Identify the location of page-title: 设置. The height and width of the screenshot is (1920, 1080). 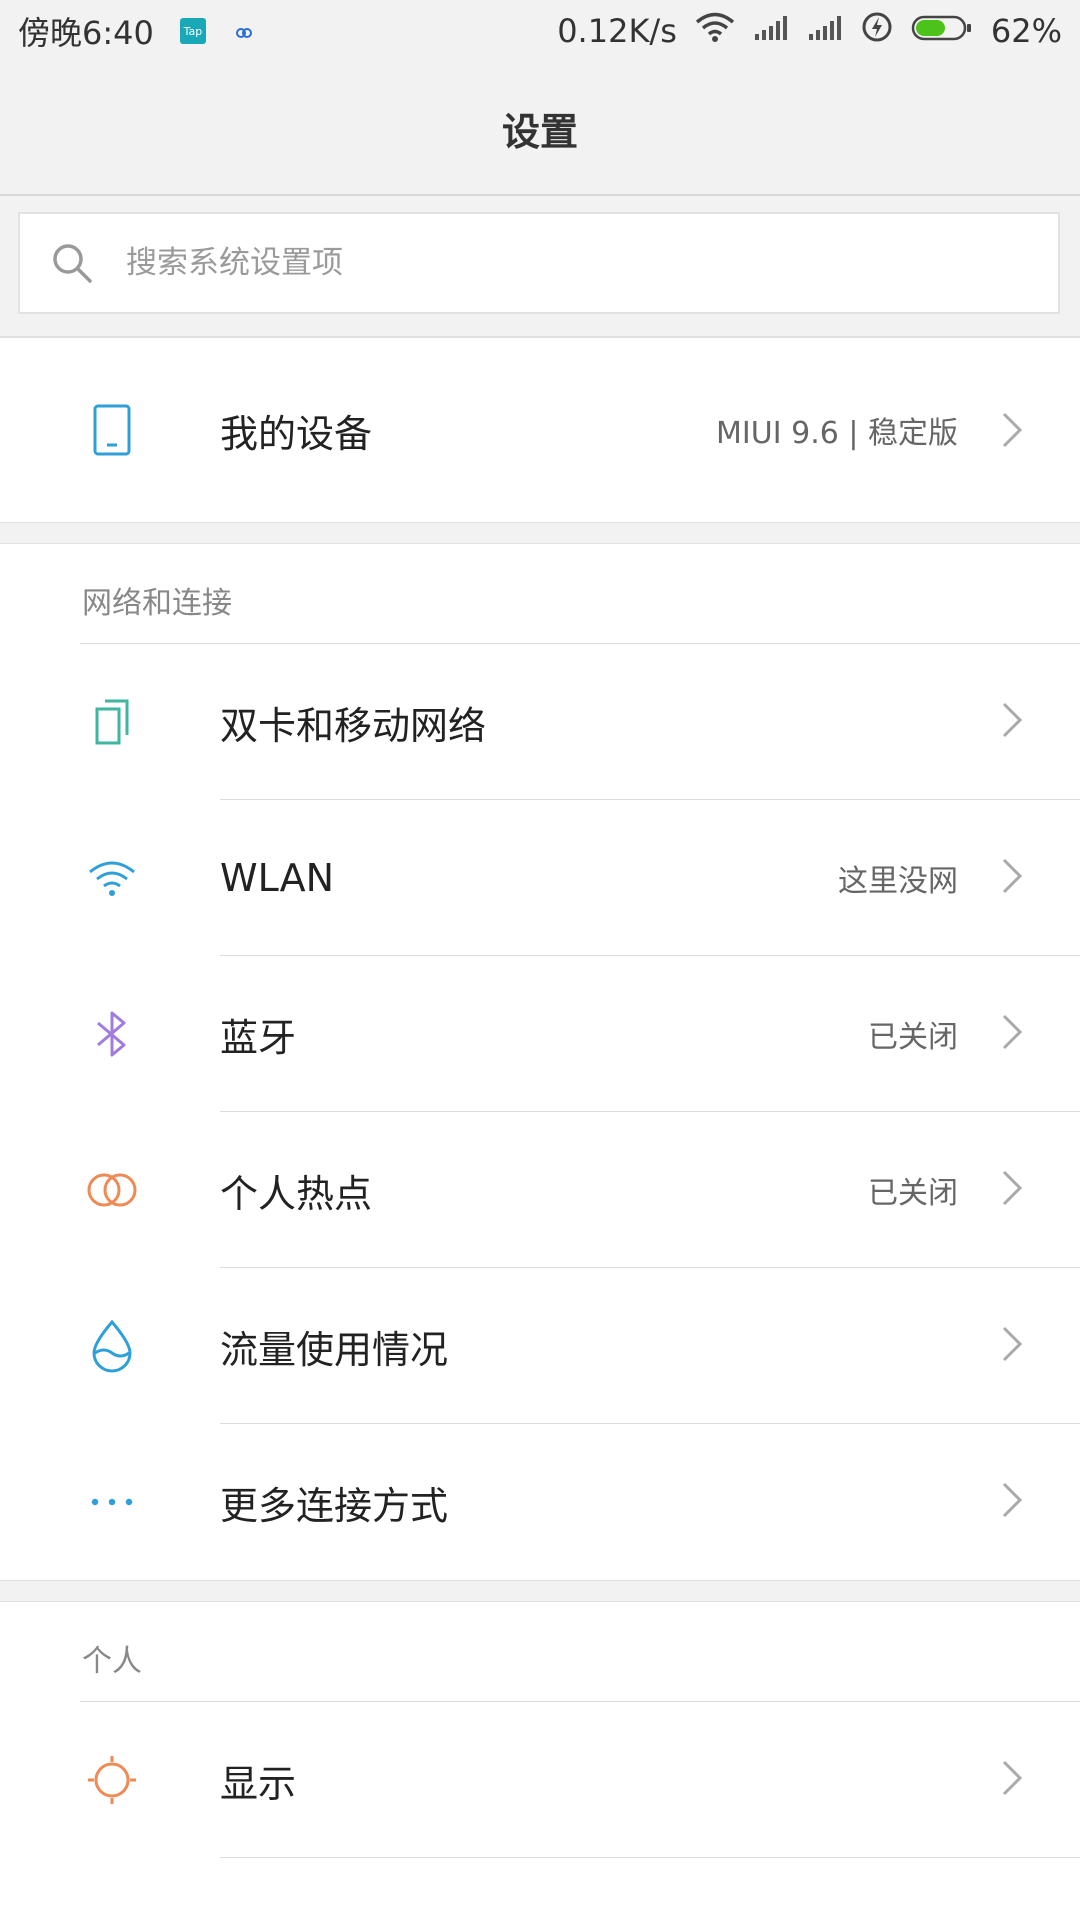
(539, 131).